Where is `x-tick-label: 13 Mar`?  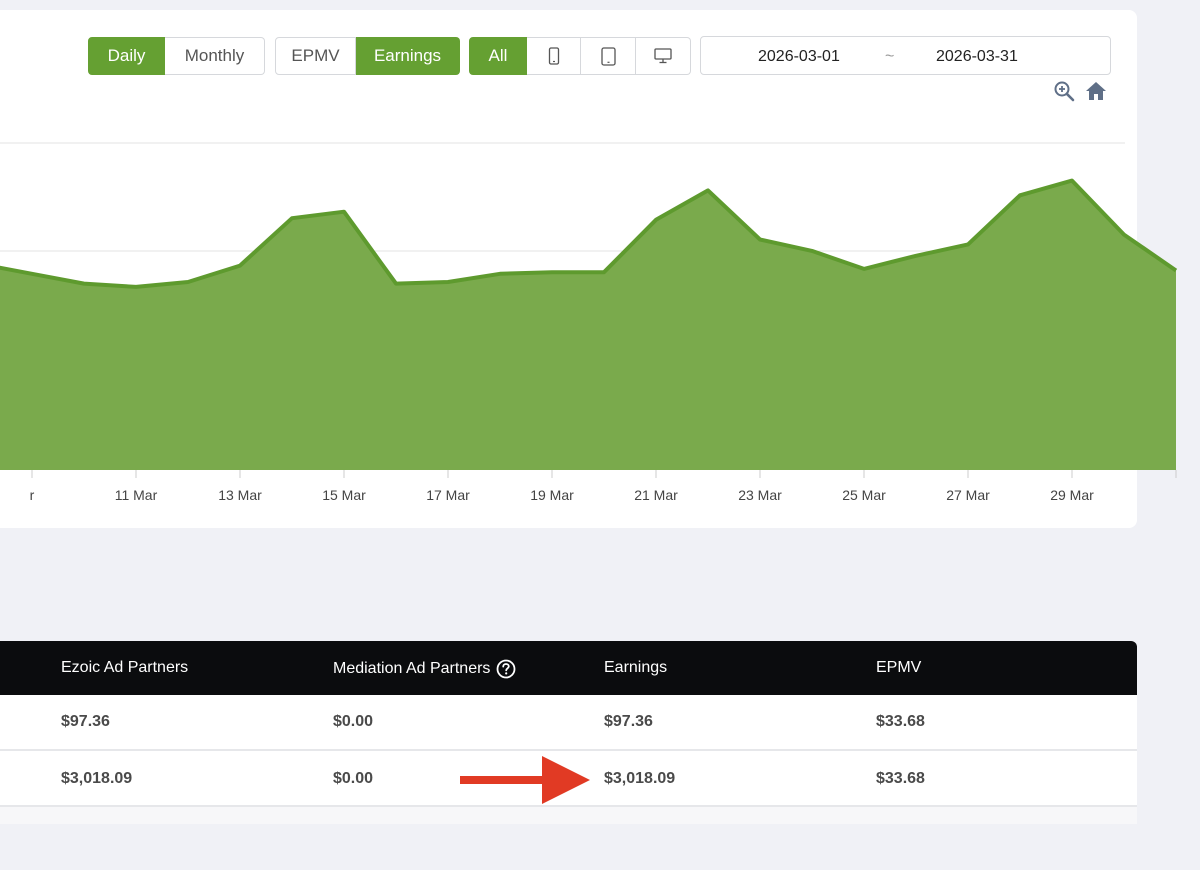
x-tick-label: 13 Mar is located at coordinates (240, 495).